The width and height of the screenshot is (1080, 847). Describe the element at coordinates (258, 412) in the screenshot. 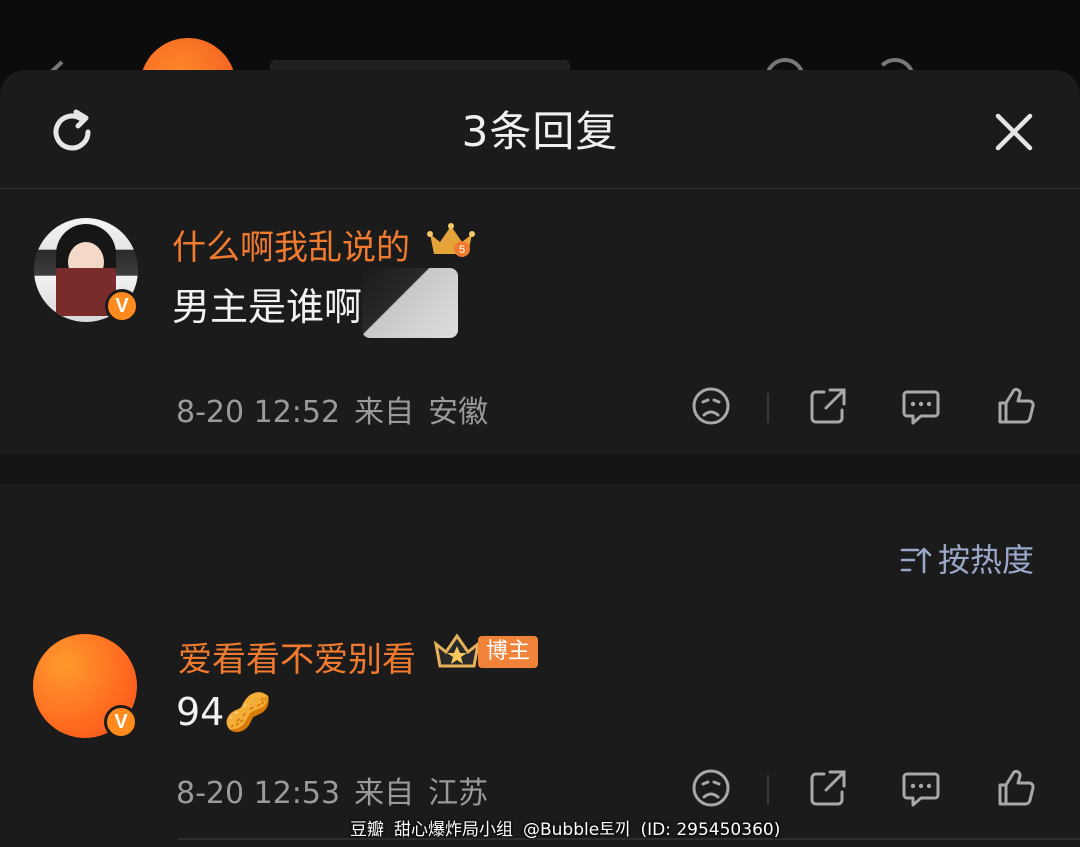

I see `comment-time: 8-20 12:52` at that location.